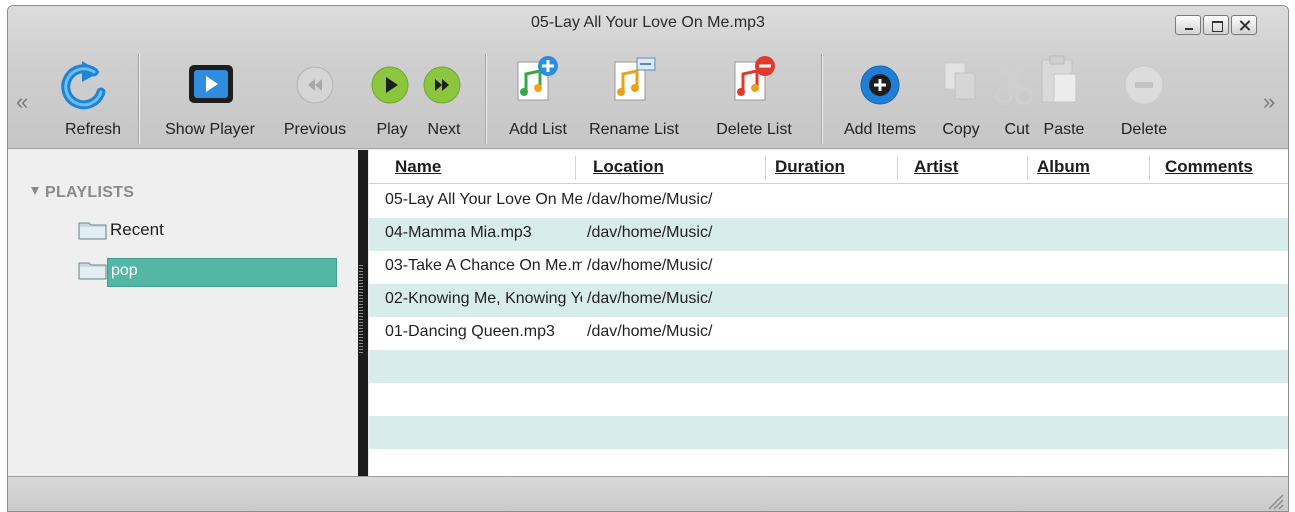 This screenshot has width=1295, height=512. I want to click on copy-button, so click(961, 83).